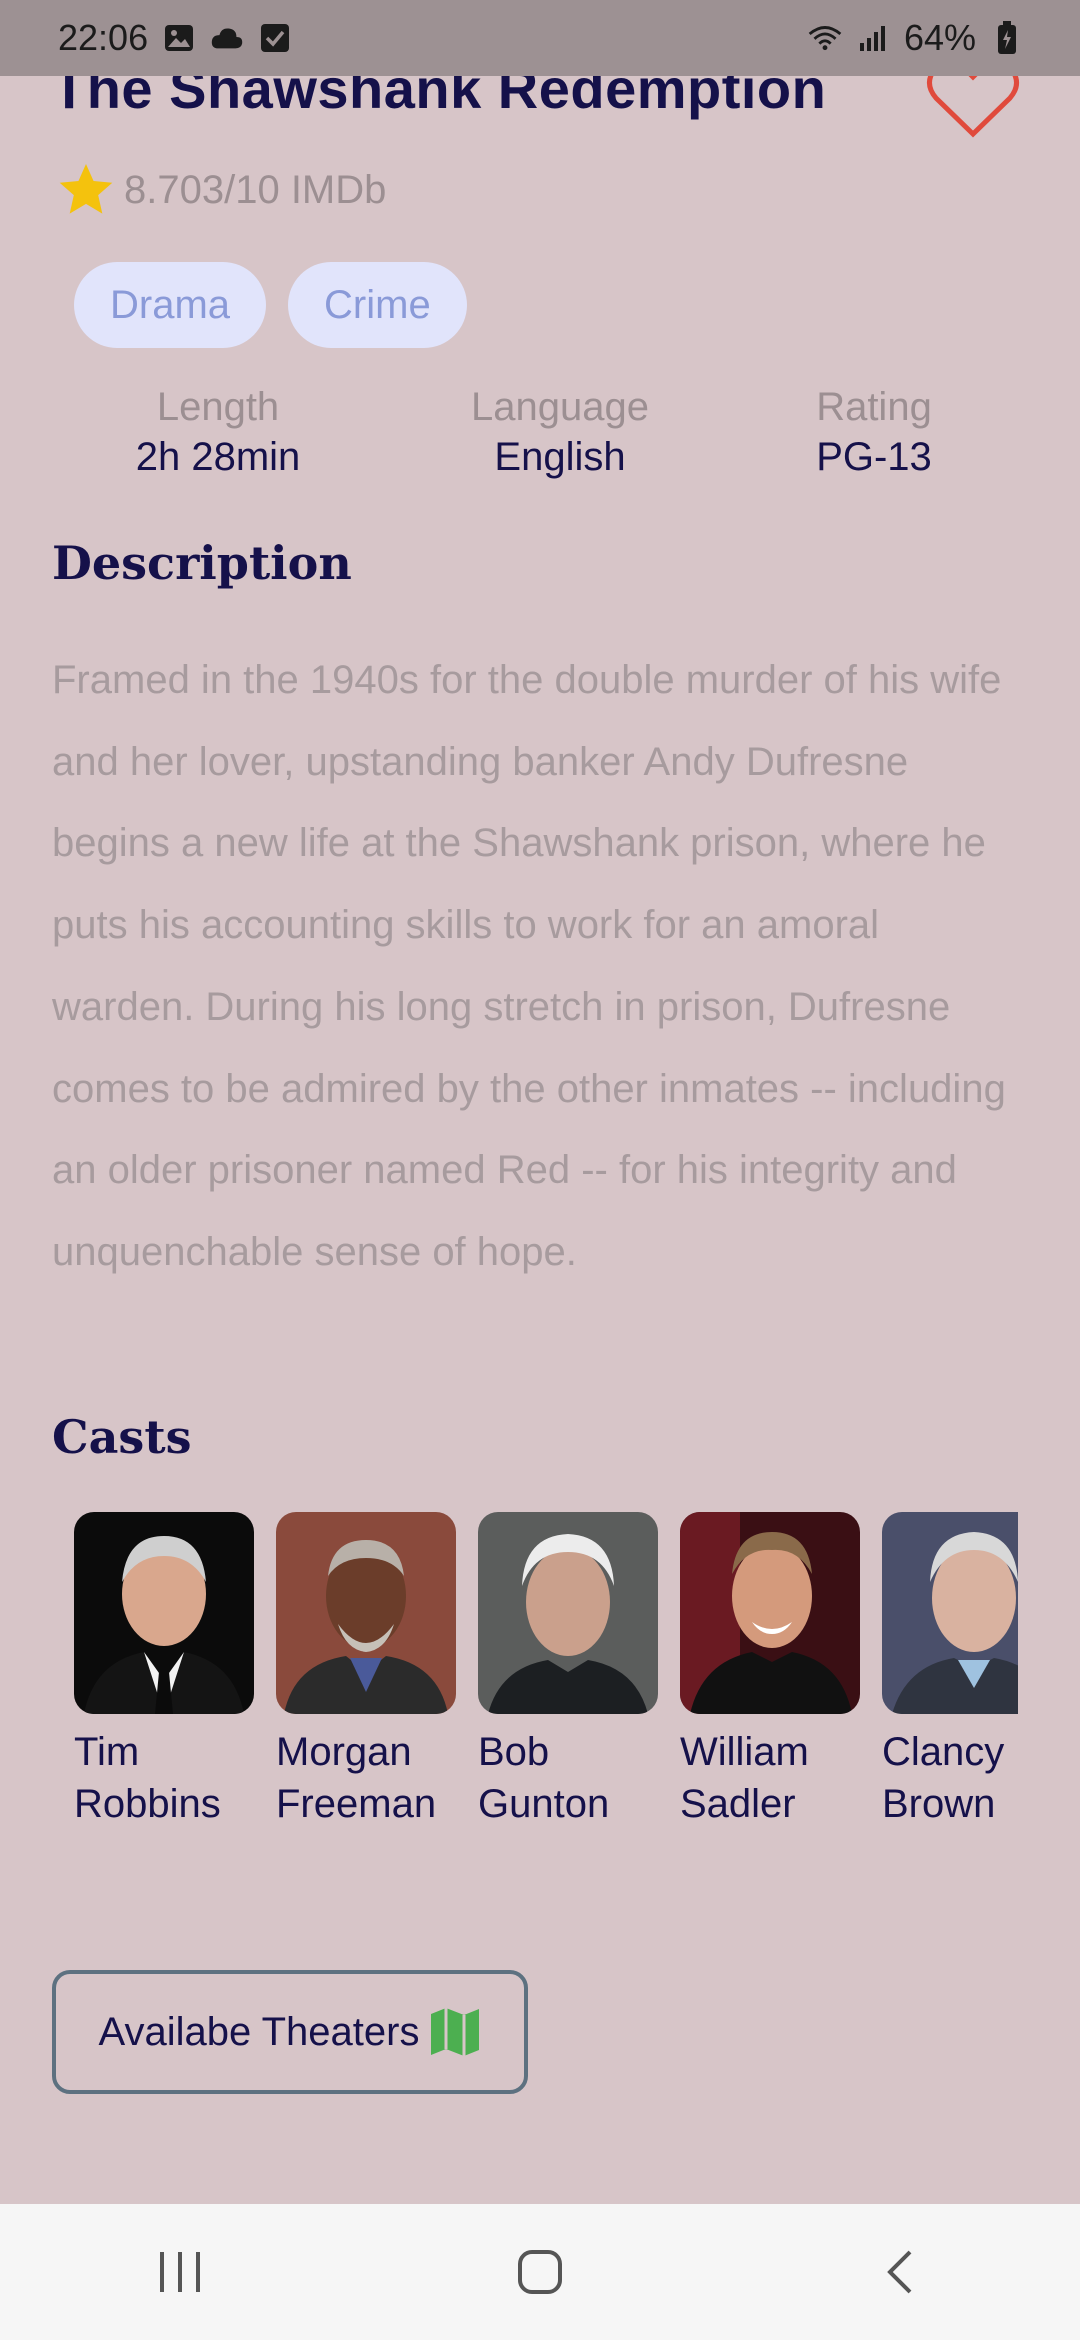  What do you see at coordinates (366, 1778) in the screenshot?
I see `cast-name: Morgan Freeman` at bounding box center [366, 1778].